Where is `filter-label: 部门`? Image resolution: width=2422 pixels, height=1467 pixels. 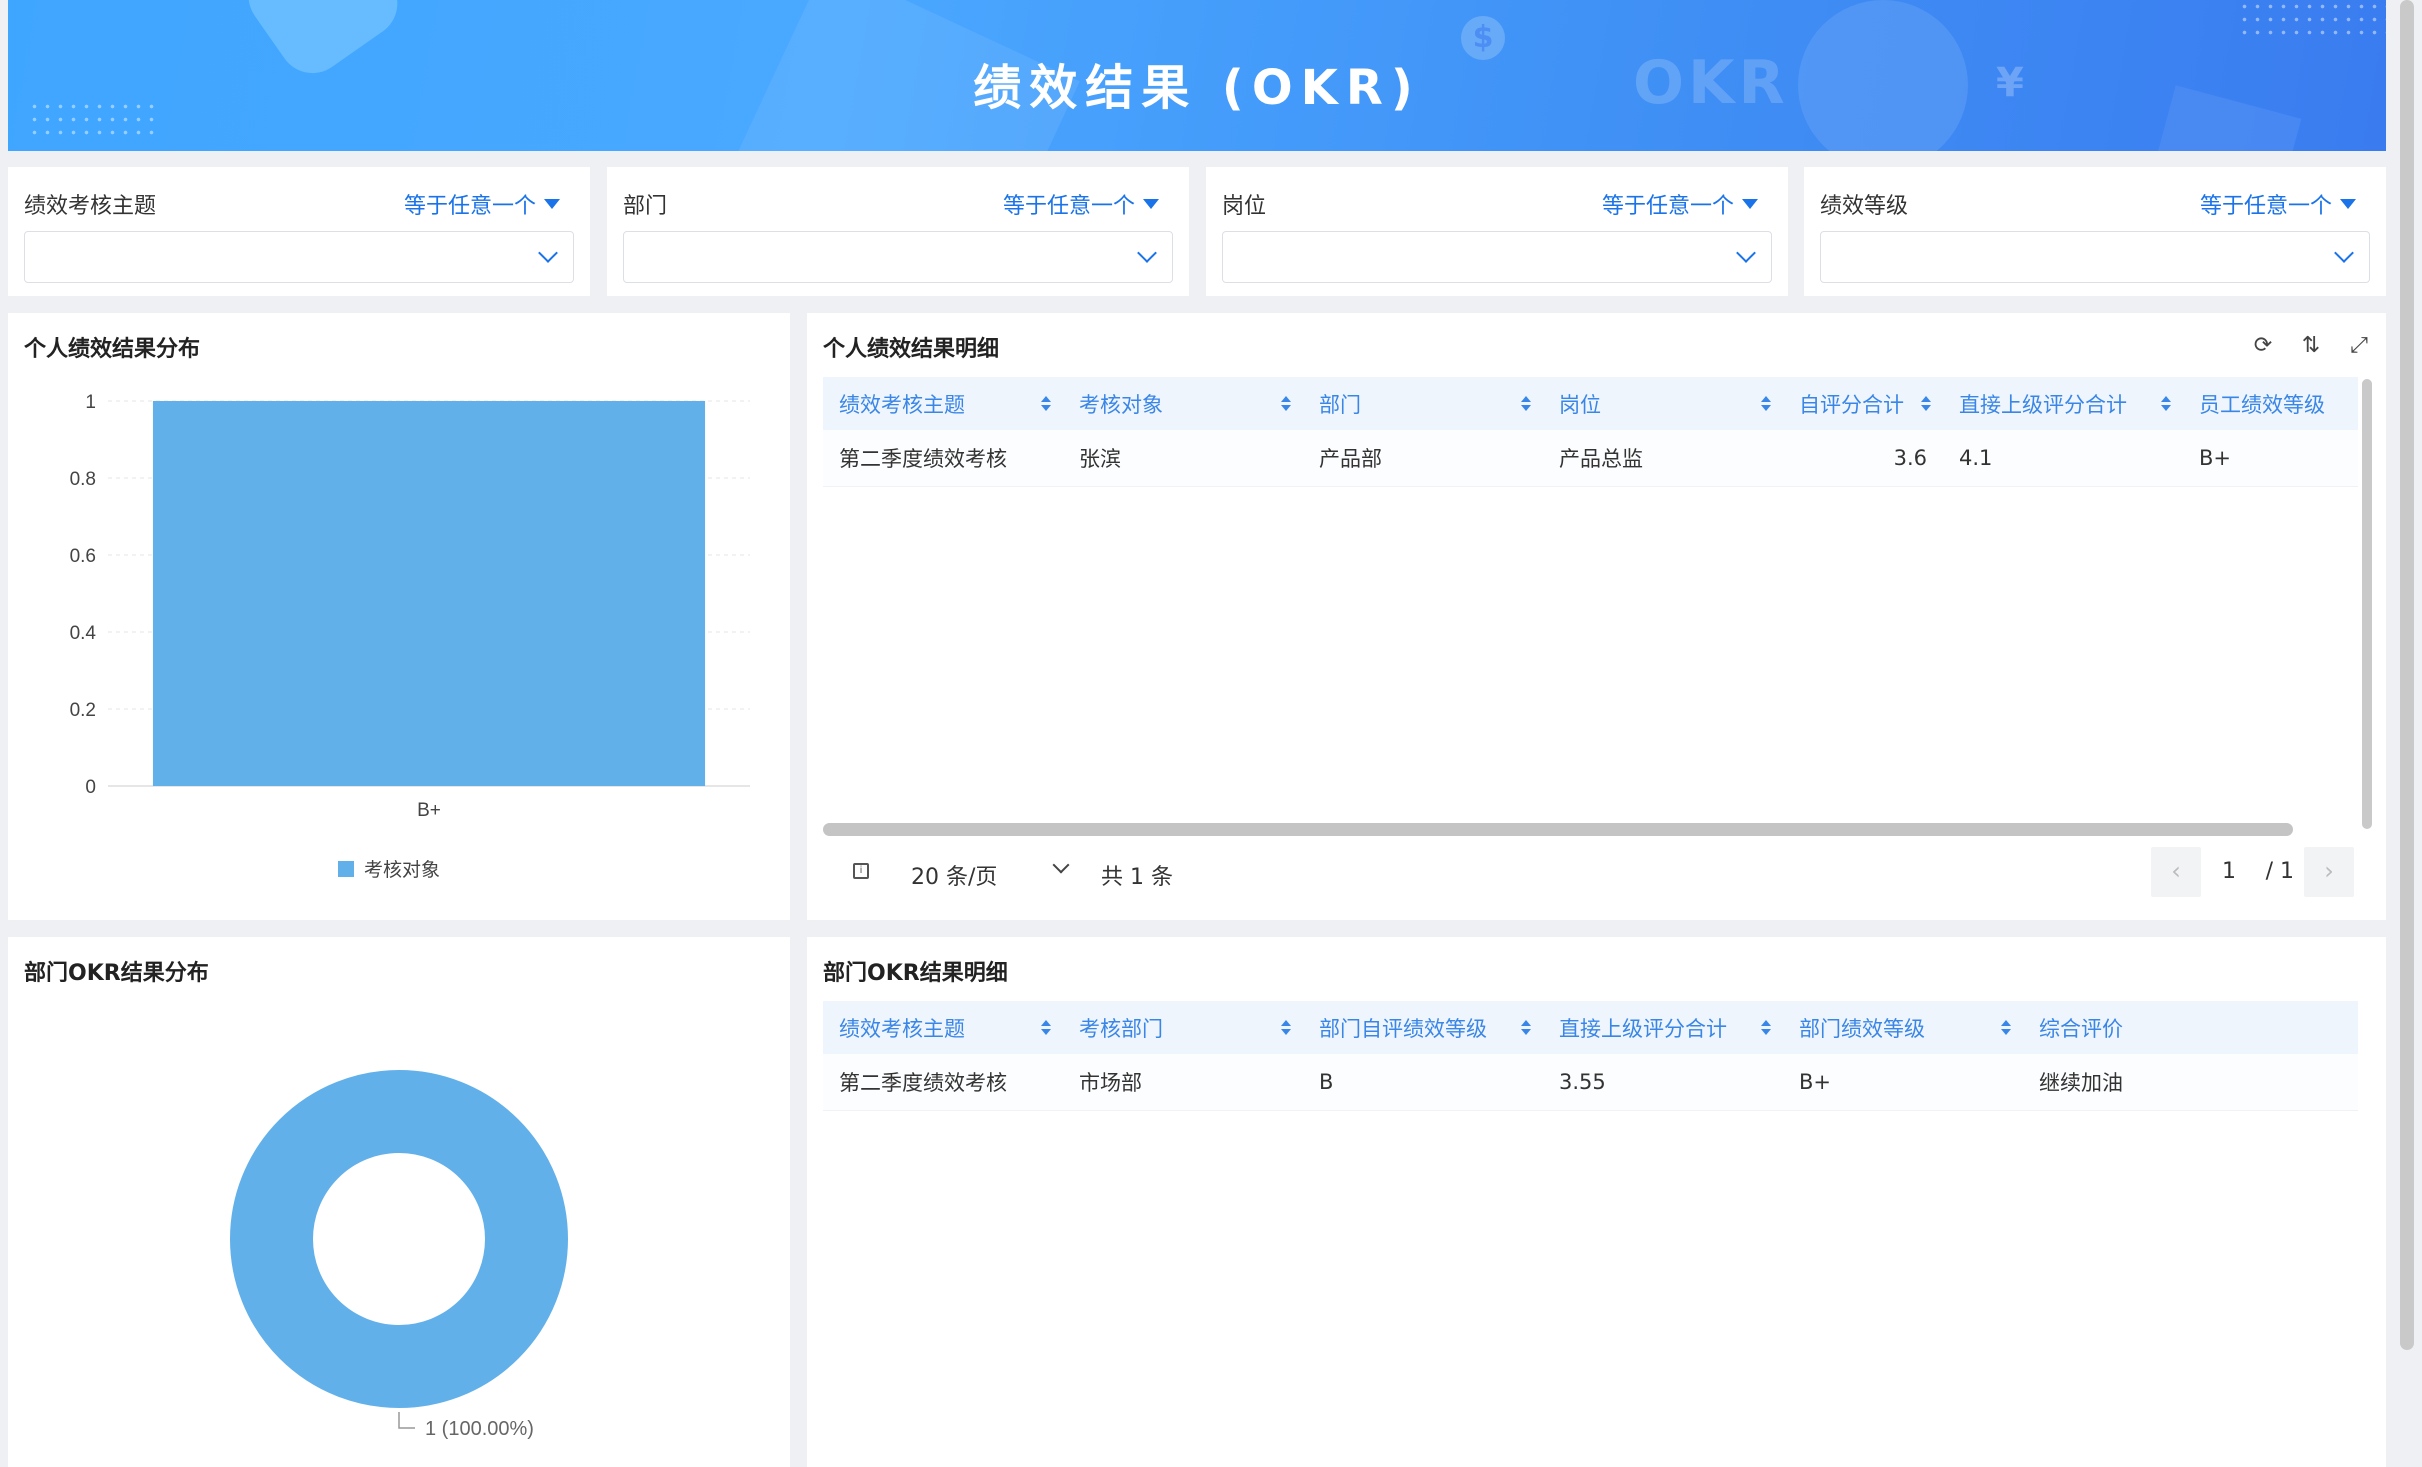 filter-label: 部门 is located at coordinates (645, 206).